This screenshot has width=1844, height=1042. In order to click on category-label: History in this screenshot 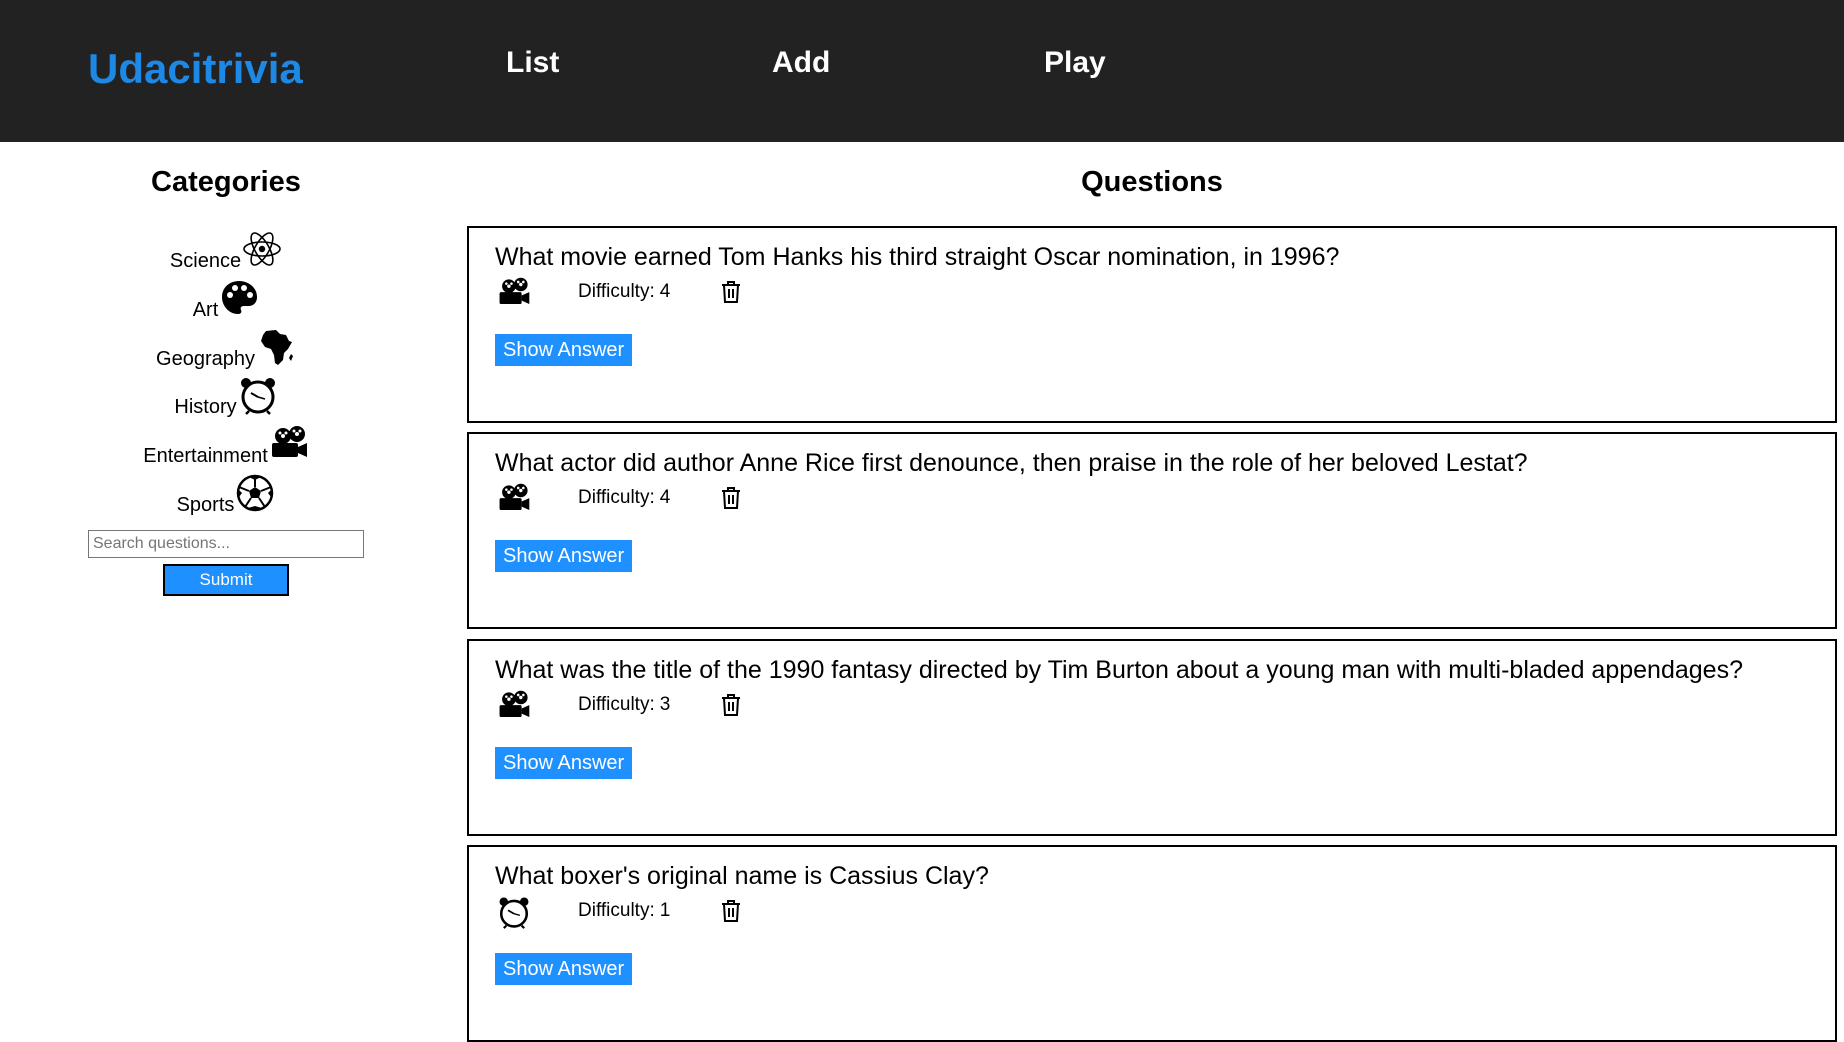, I will do `click(205, 407)`.